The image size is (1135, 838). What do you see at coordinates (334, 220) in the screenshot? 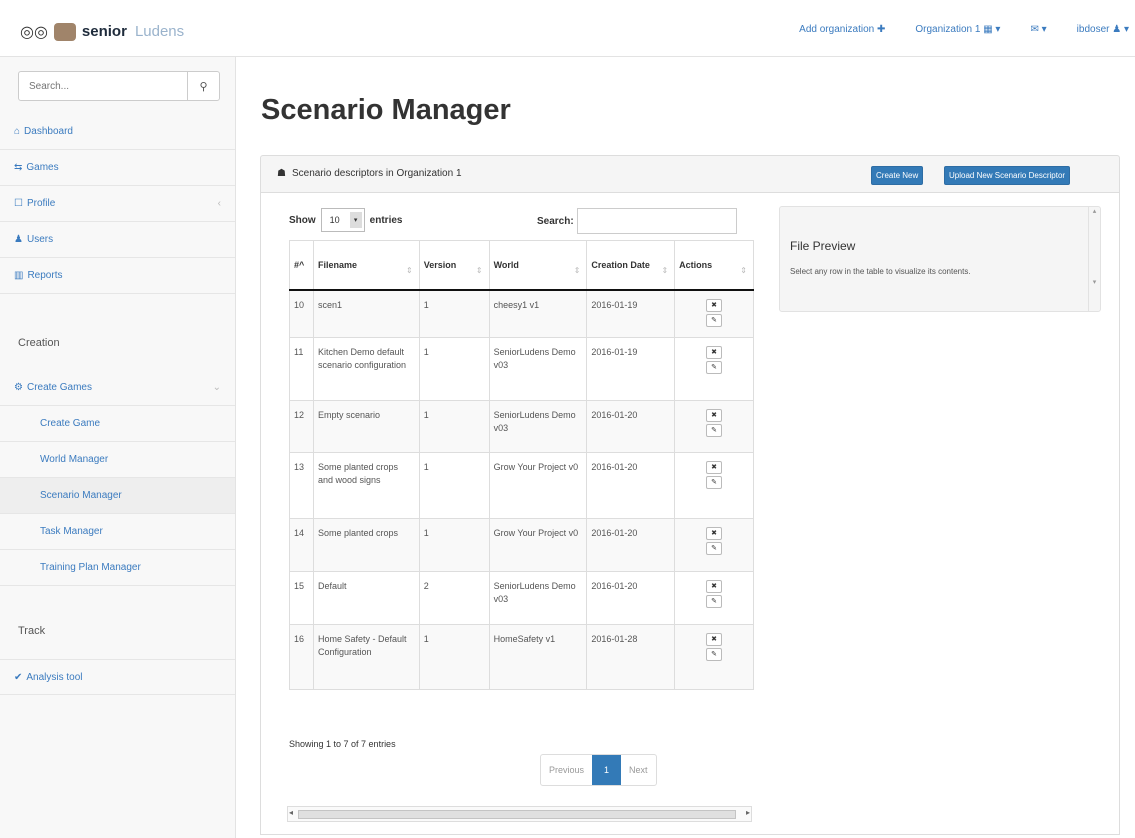
I see `entries-select-value: 10` at bounding box center [334, 220].